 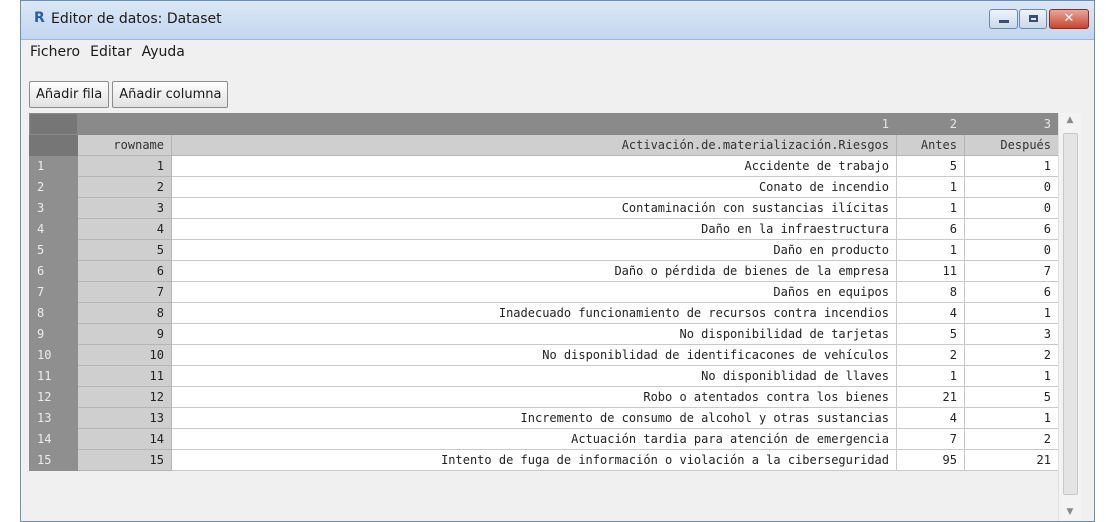 What do you see at coordinates (1069, 19) in the screenshot?
I see `close-button: ✕` at bounding box center [1069, 19].